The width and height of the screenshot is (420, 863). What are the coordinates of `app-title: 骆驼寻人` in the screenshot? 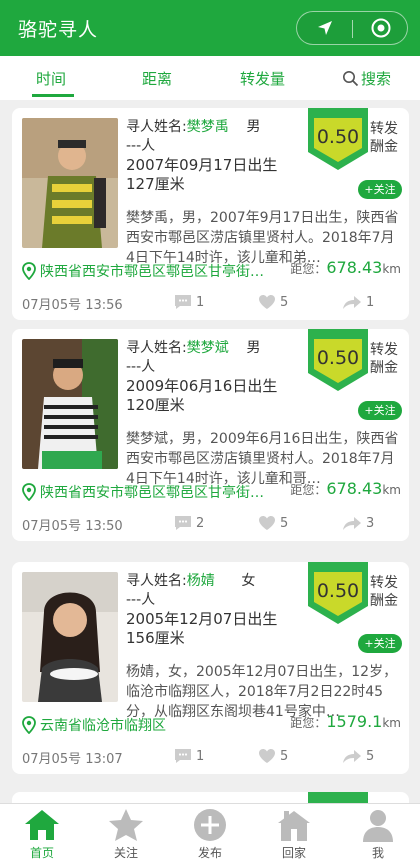 It's located at (58, 30).